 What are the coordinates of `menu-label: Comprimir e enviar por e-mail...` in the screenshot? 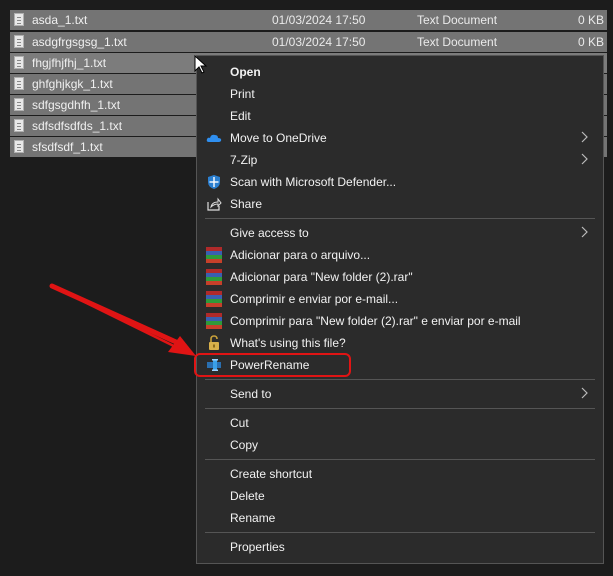 It's located at (314, 299).